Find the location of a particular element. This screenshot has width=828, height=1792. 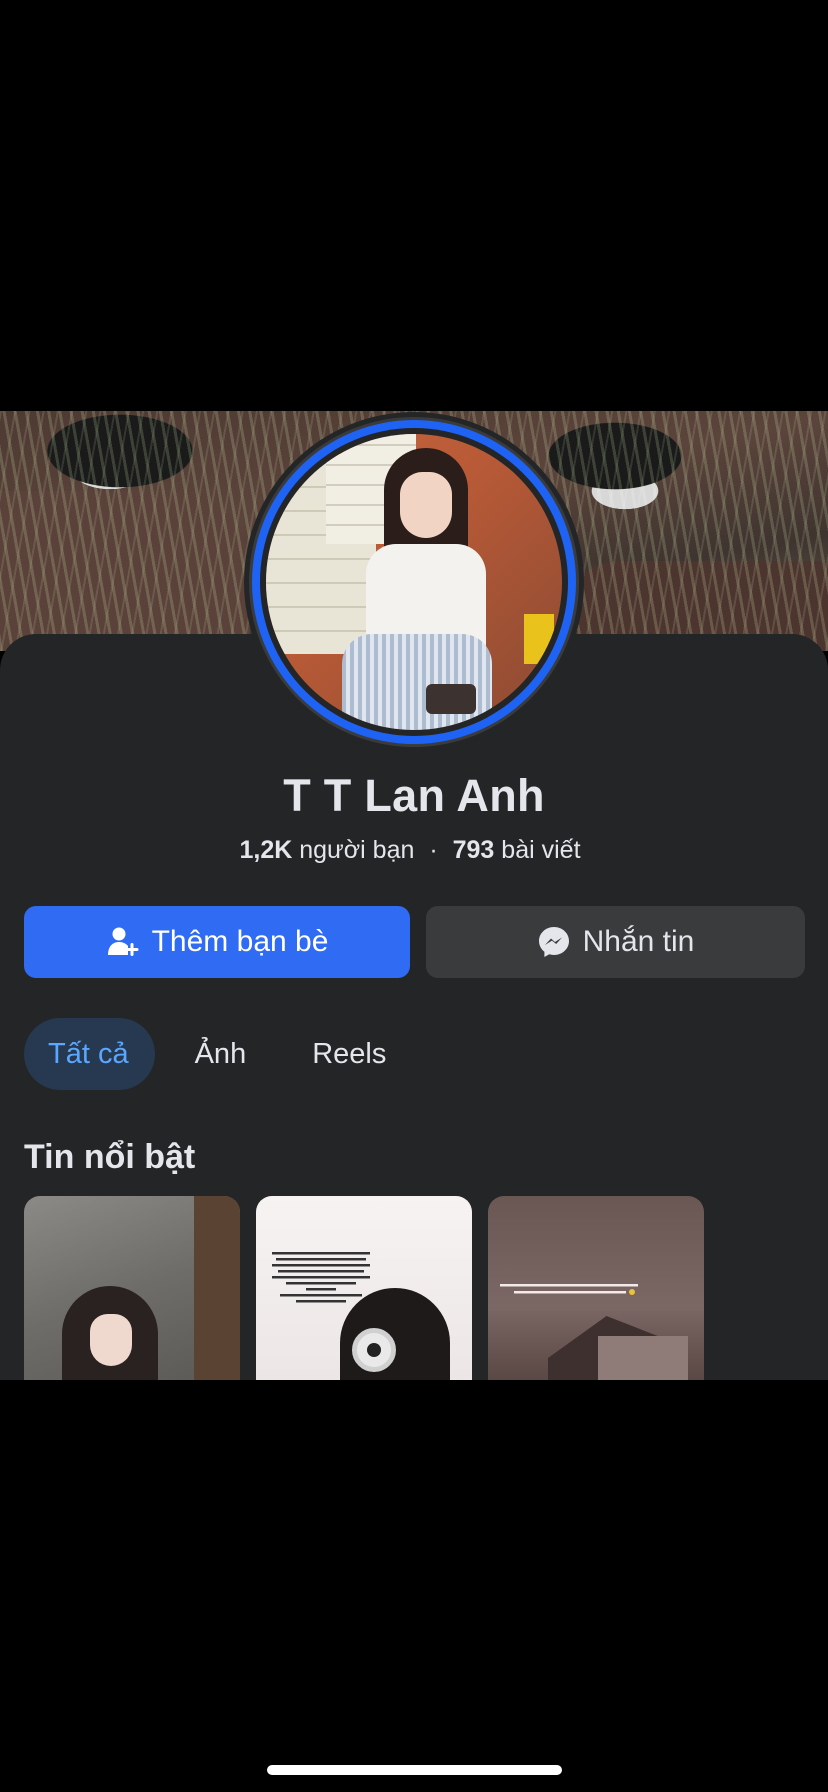

camera-icon is located at coordinates (374, 1350).